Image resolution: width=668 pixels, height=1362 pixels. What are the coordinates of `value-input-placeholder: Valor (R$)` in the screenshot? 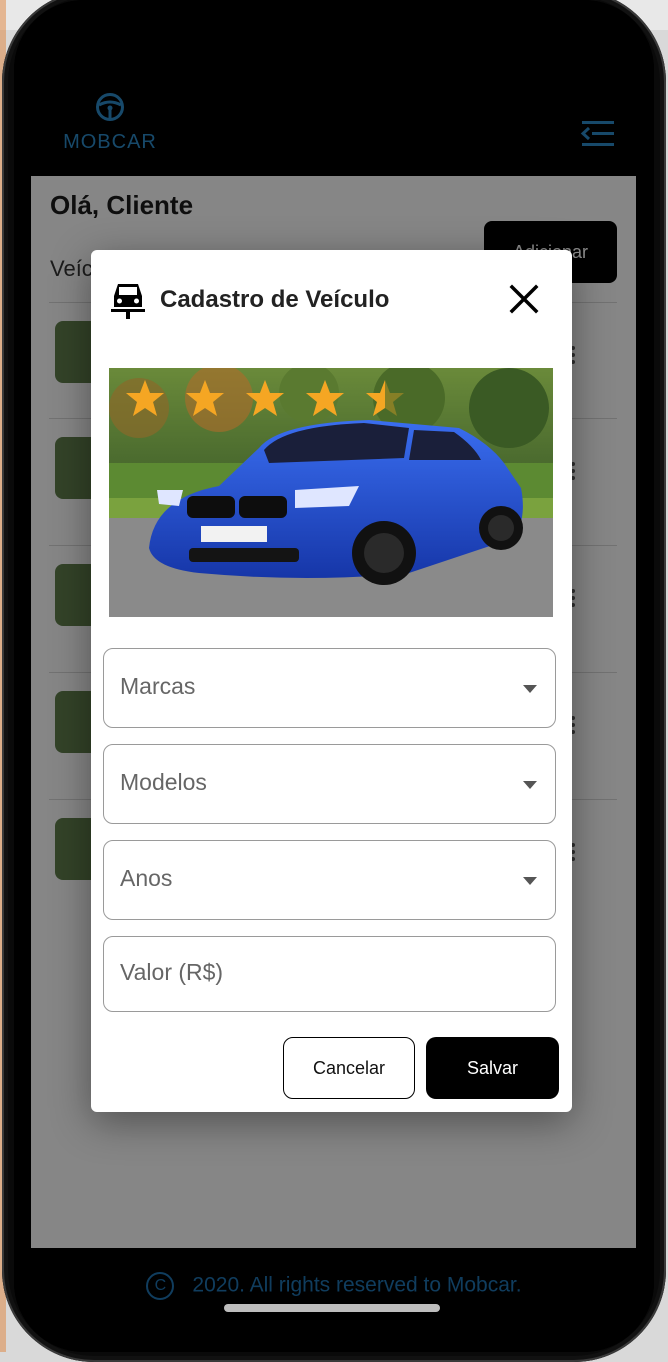 It's located at (172, 972).